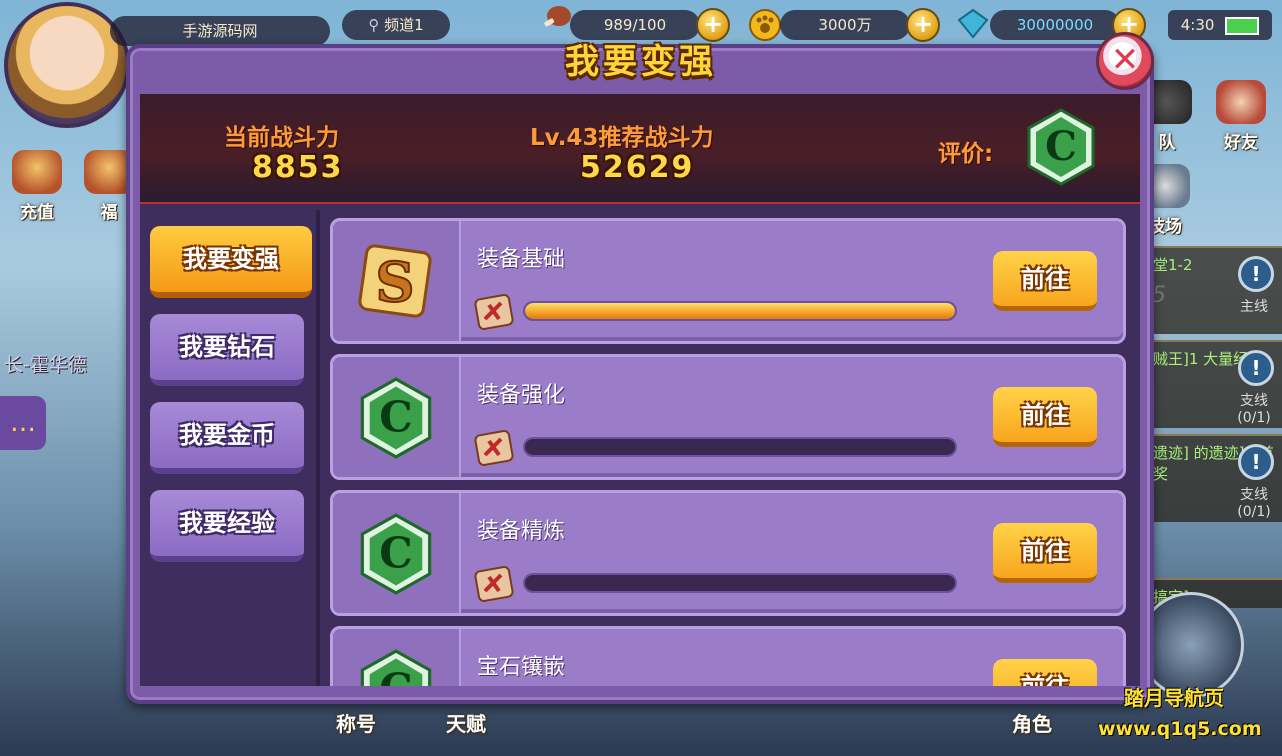  What do you see at coordinates (1241, 143) in the screenshot?
I see `friends-label: 好友` at bounding box center [1241, 143].